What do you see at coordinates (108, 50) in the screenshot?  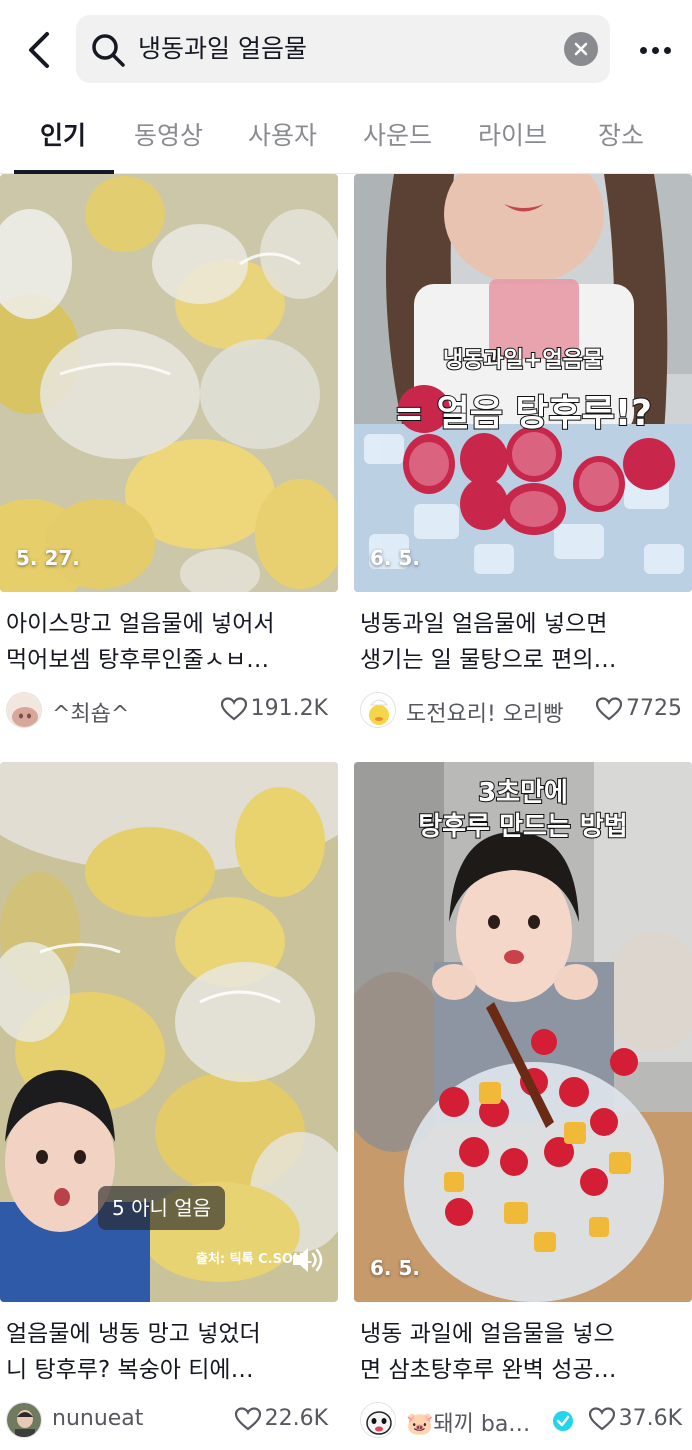 I see `search-icon` at bounding box center [108, 50].